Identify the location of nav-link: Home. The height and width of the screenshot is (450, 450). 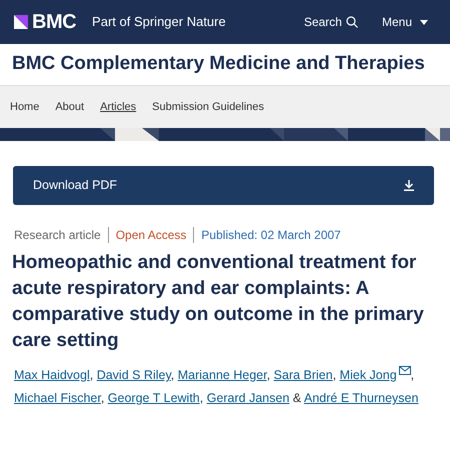
(25, 107).